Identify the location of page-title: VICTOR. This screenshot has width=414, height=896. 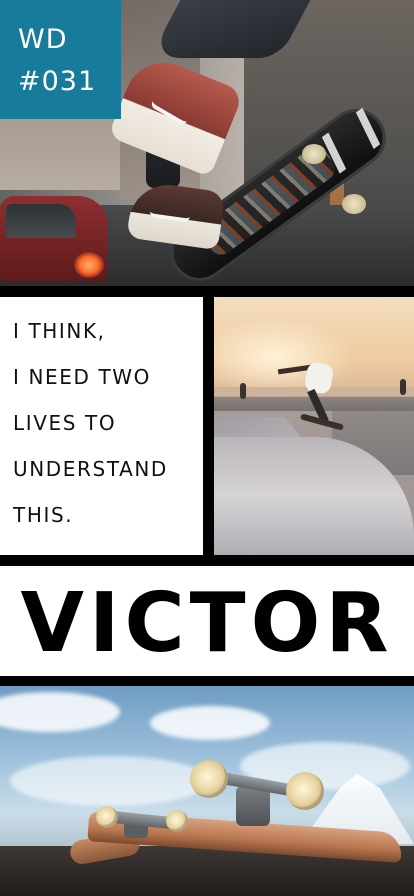
(207, 623).